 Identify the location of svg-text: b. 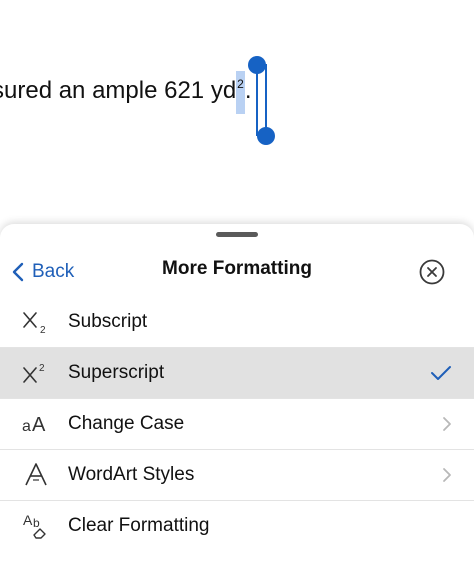
(36, 523).